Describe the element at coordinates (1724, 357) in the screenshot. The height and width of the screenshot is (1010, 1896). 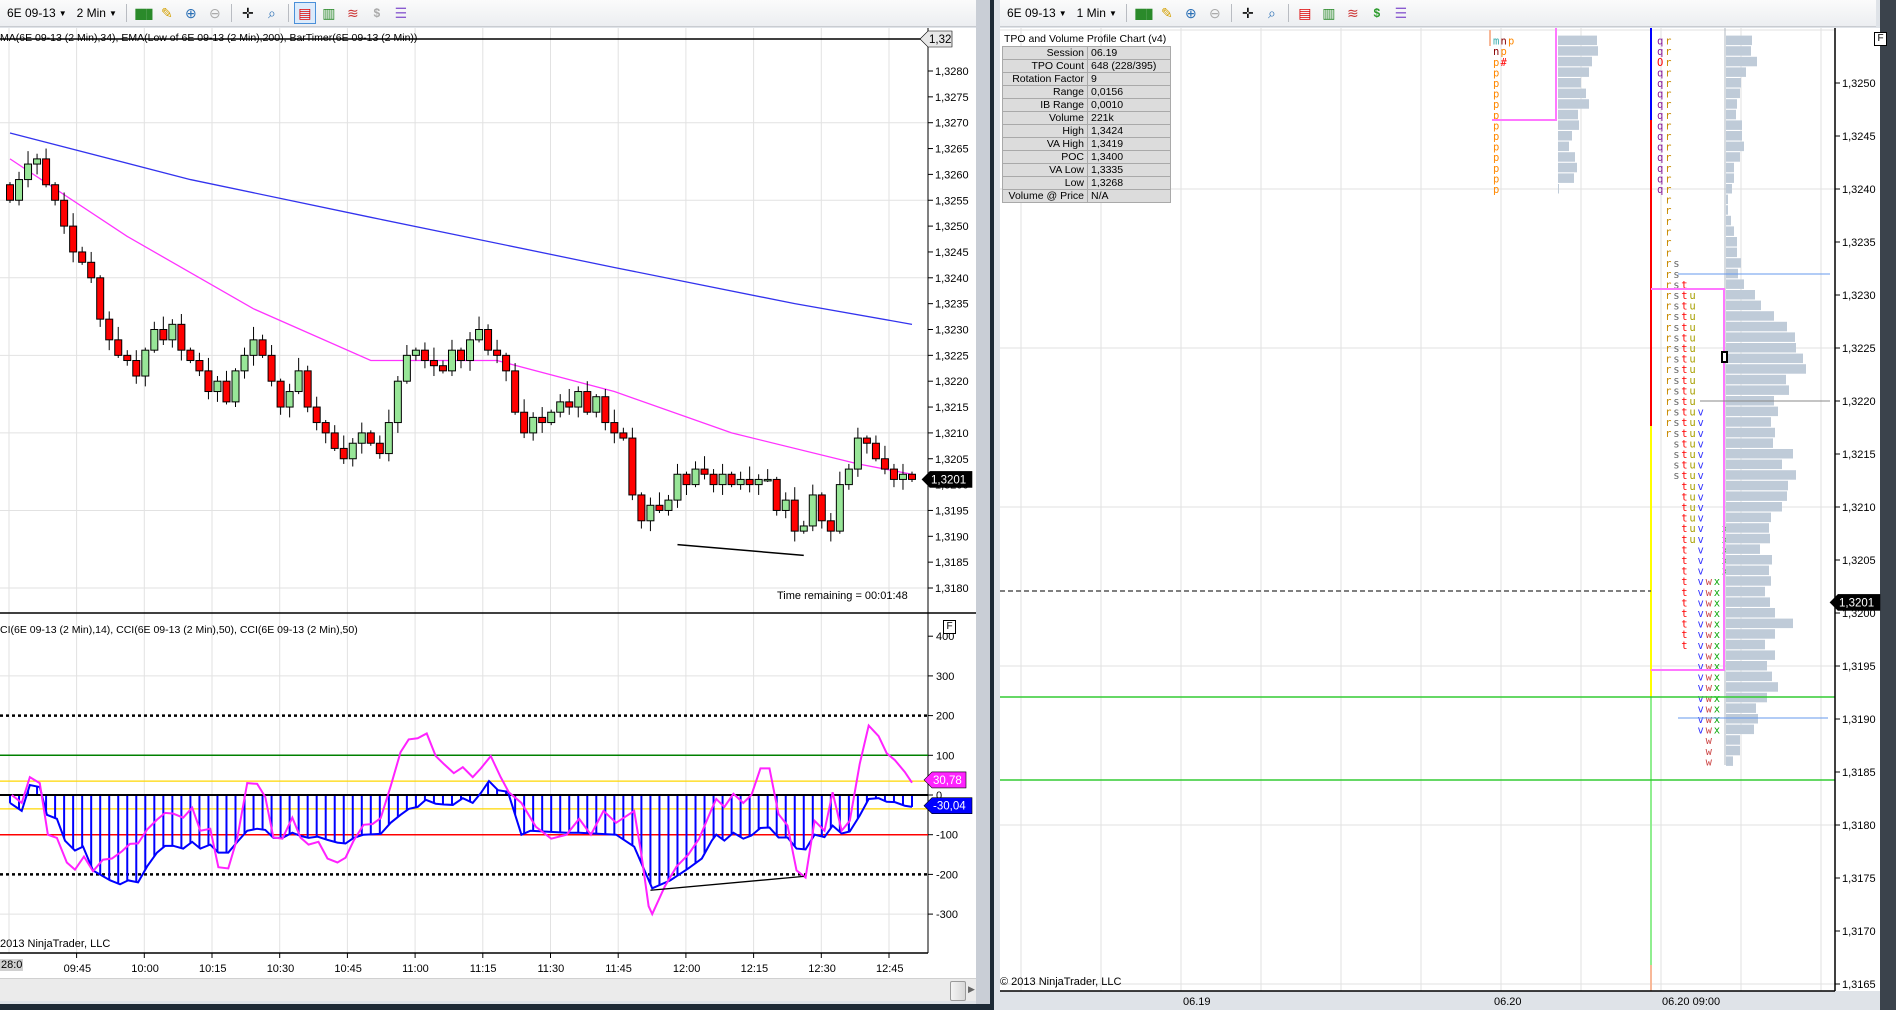
I see `poc-marker` at that location.